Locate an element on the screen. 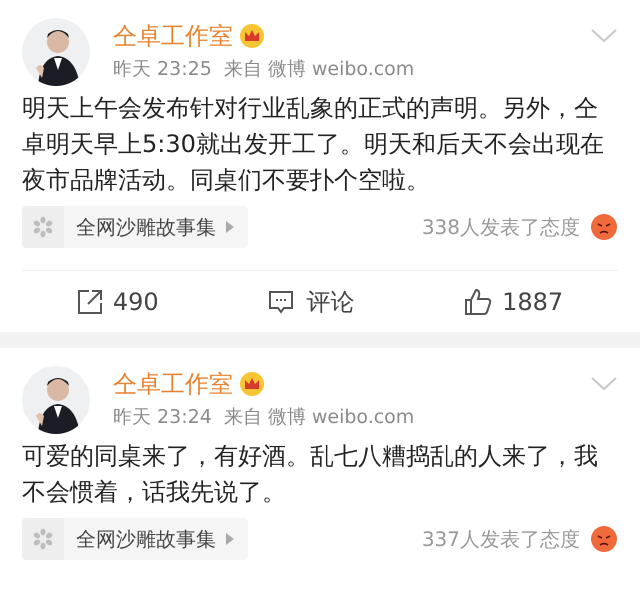 This screenshot has height=597, width=640. repost-button: 490 is located at coordinates (117, 302).